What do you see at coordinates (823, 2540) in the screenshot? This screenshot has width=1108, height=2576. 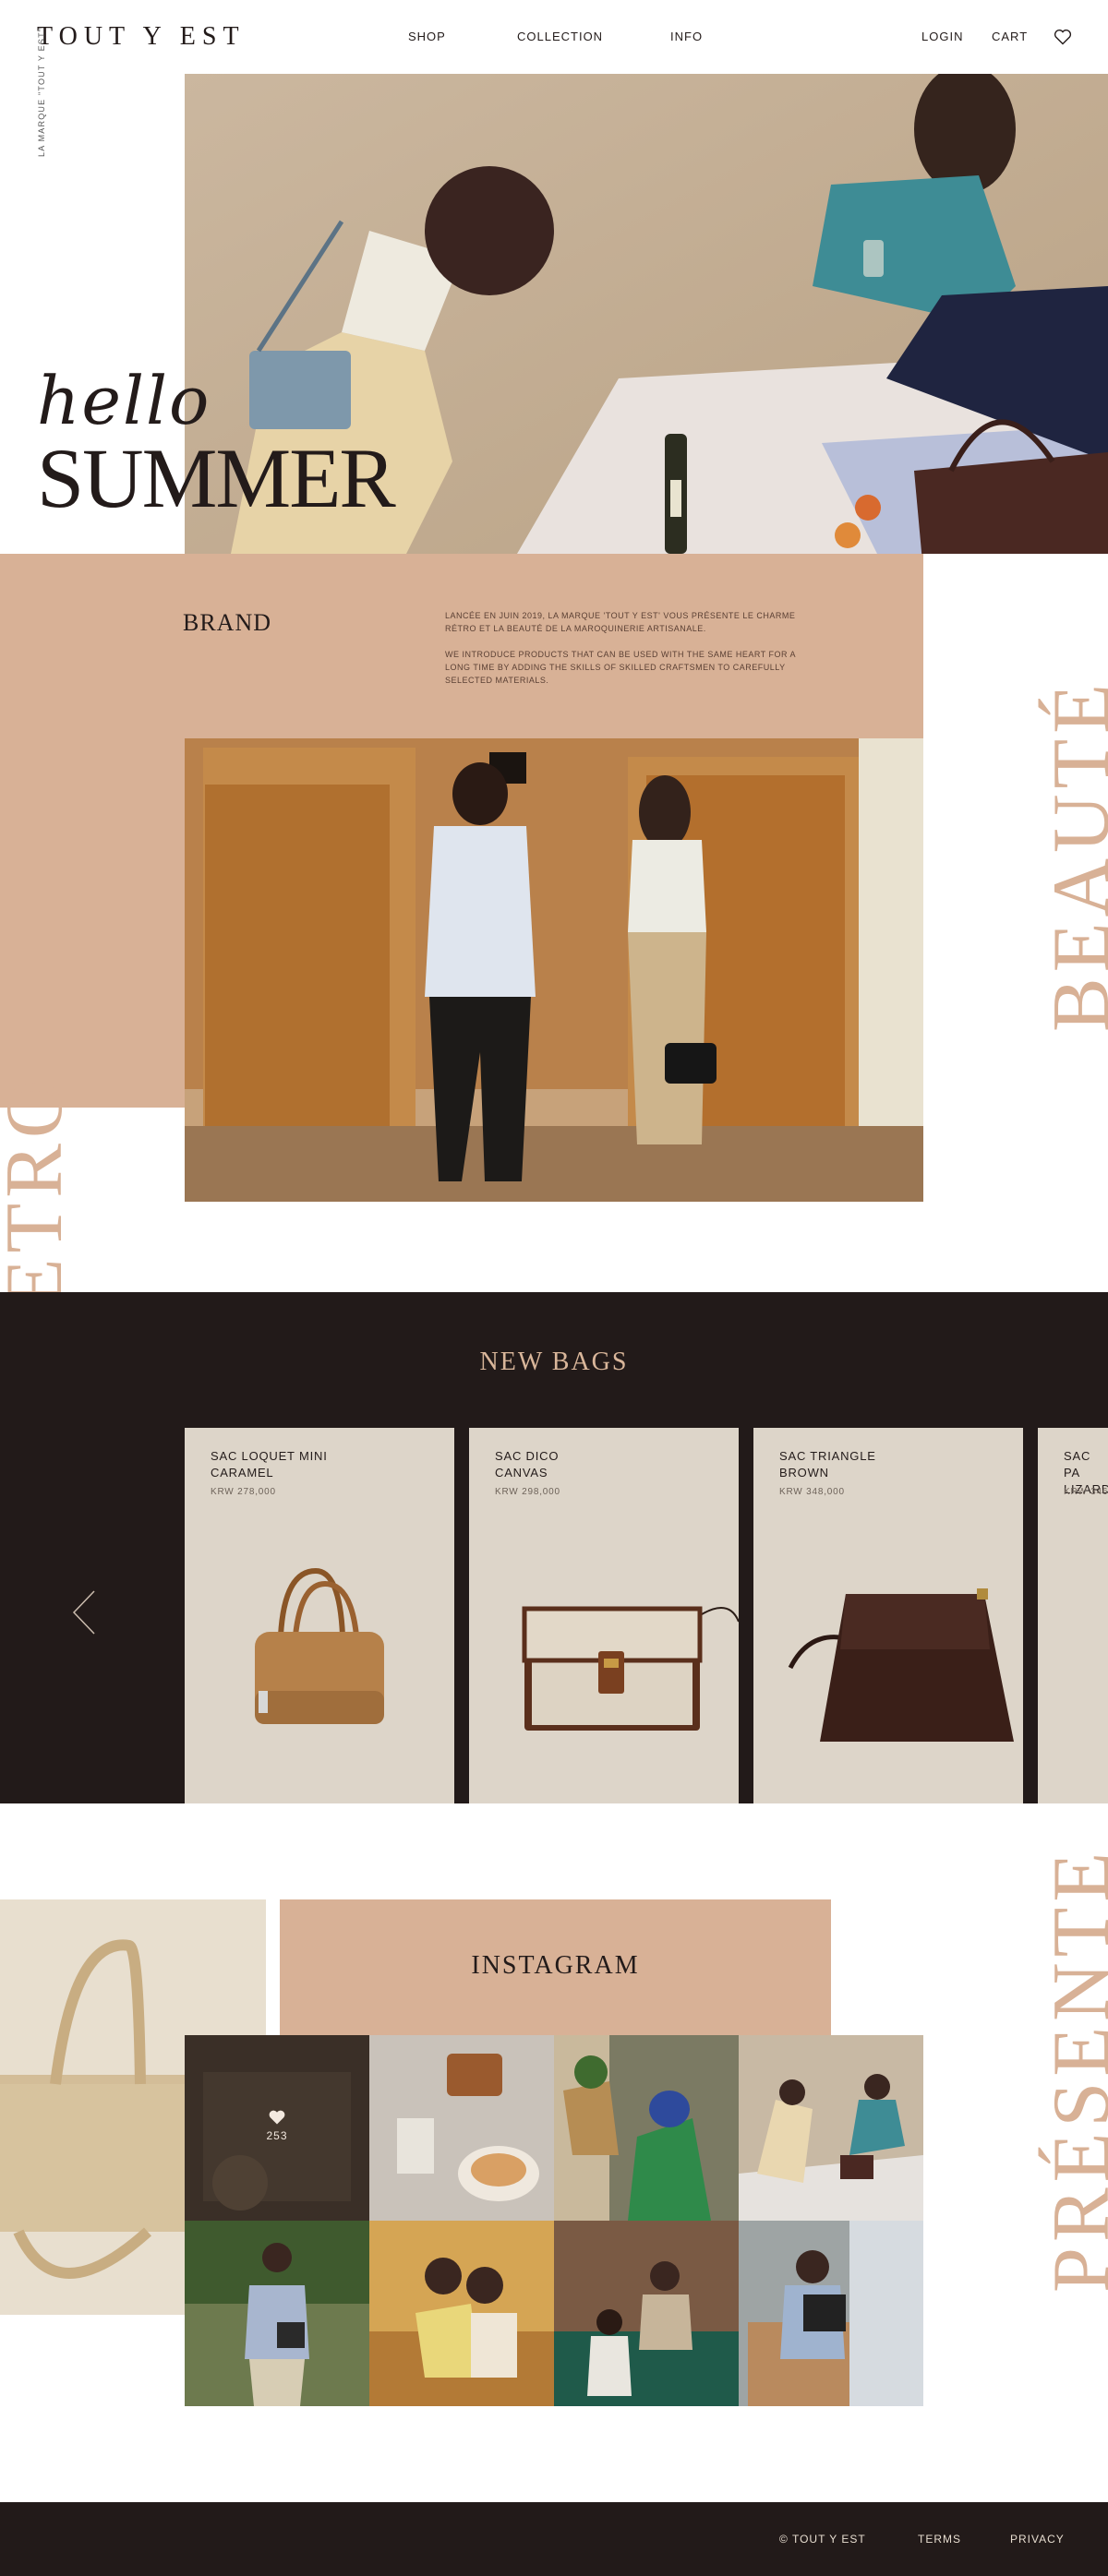 I see `footer-copyright: © TOUT Y EST` at bounding box center [823, 2540].